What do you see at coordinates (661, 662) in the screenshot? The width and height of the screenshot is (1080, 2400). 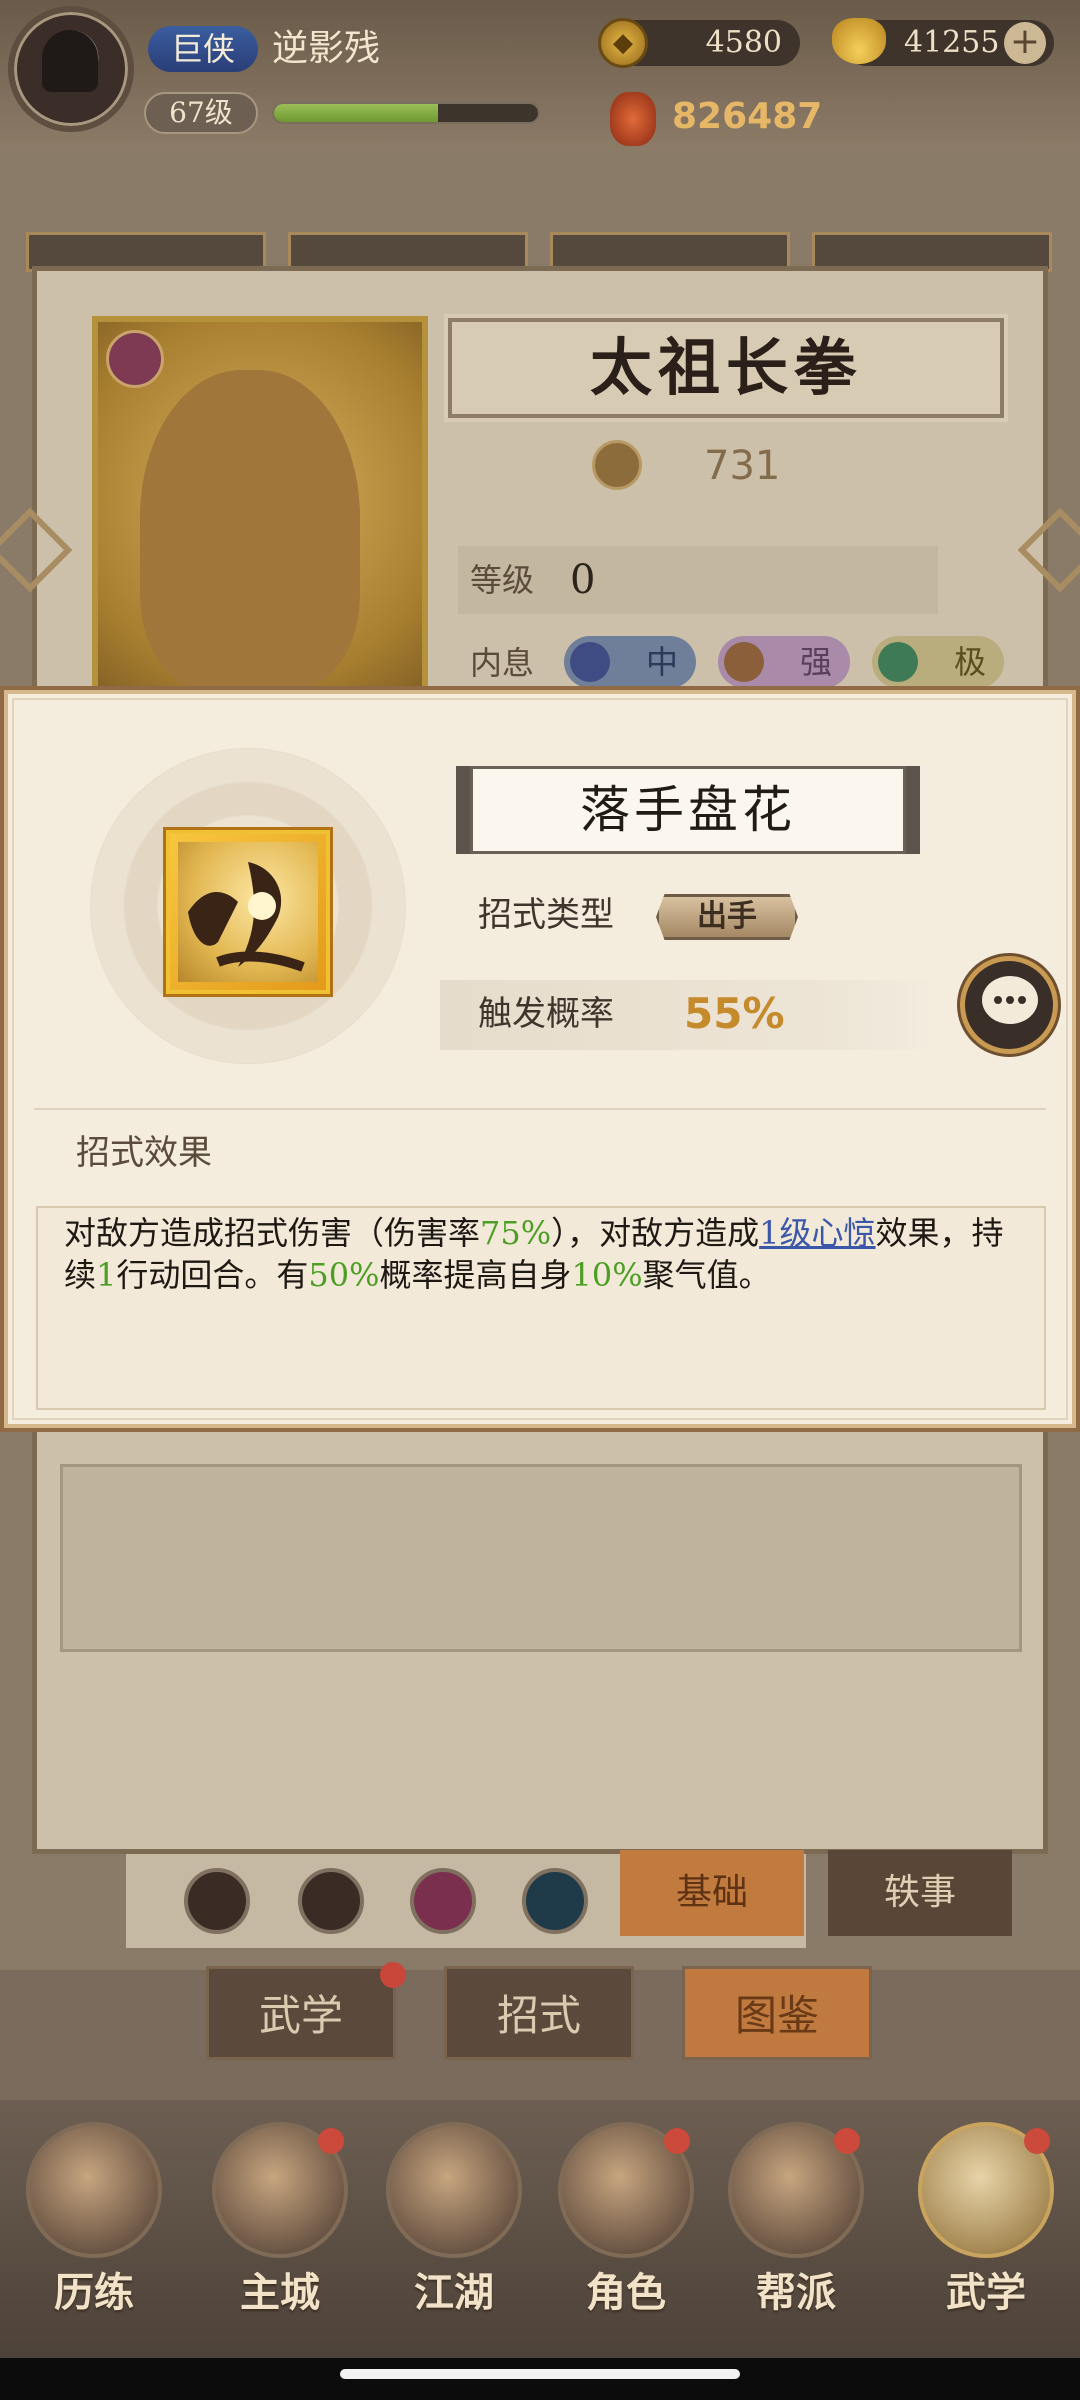 I see `neixi-pill-label: 中` at bounding box center [661, 662].